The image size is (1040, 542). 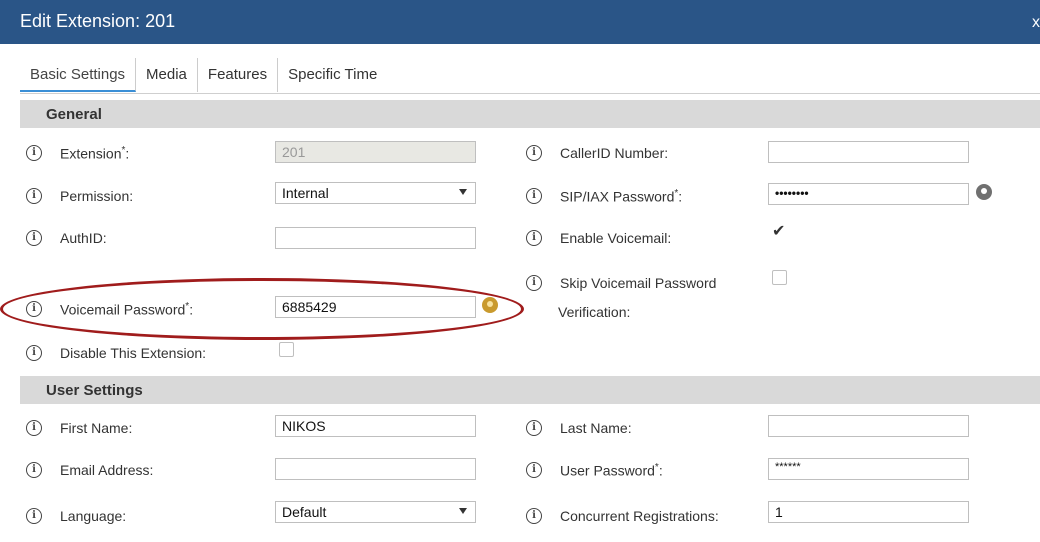 What do you see at coordinates (375, 238) in the screenshot?
I see `authid-field` at bounding box center [375, 238].